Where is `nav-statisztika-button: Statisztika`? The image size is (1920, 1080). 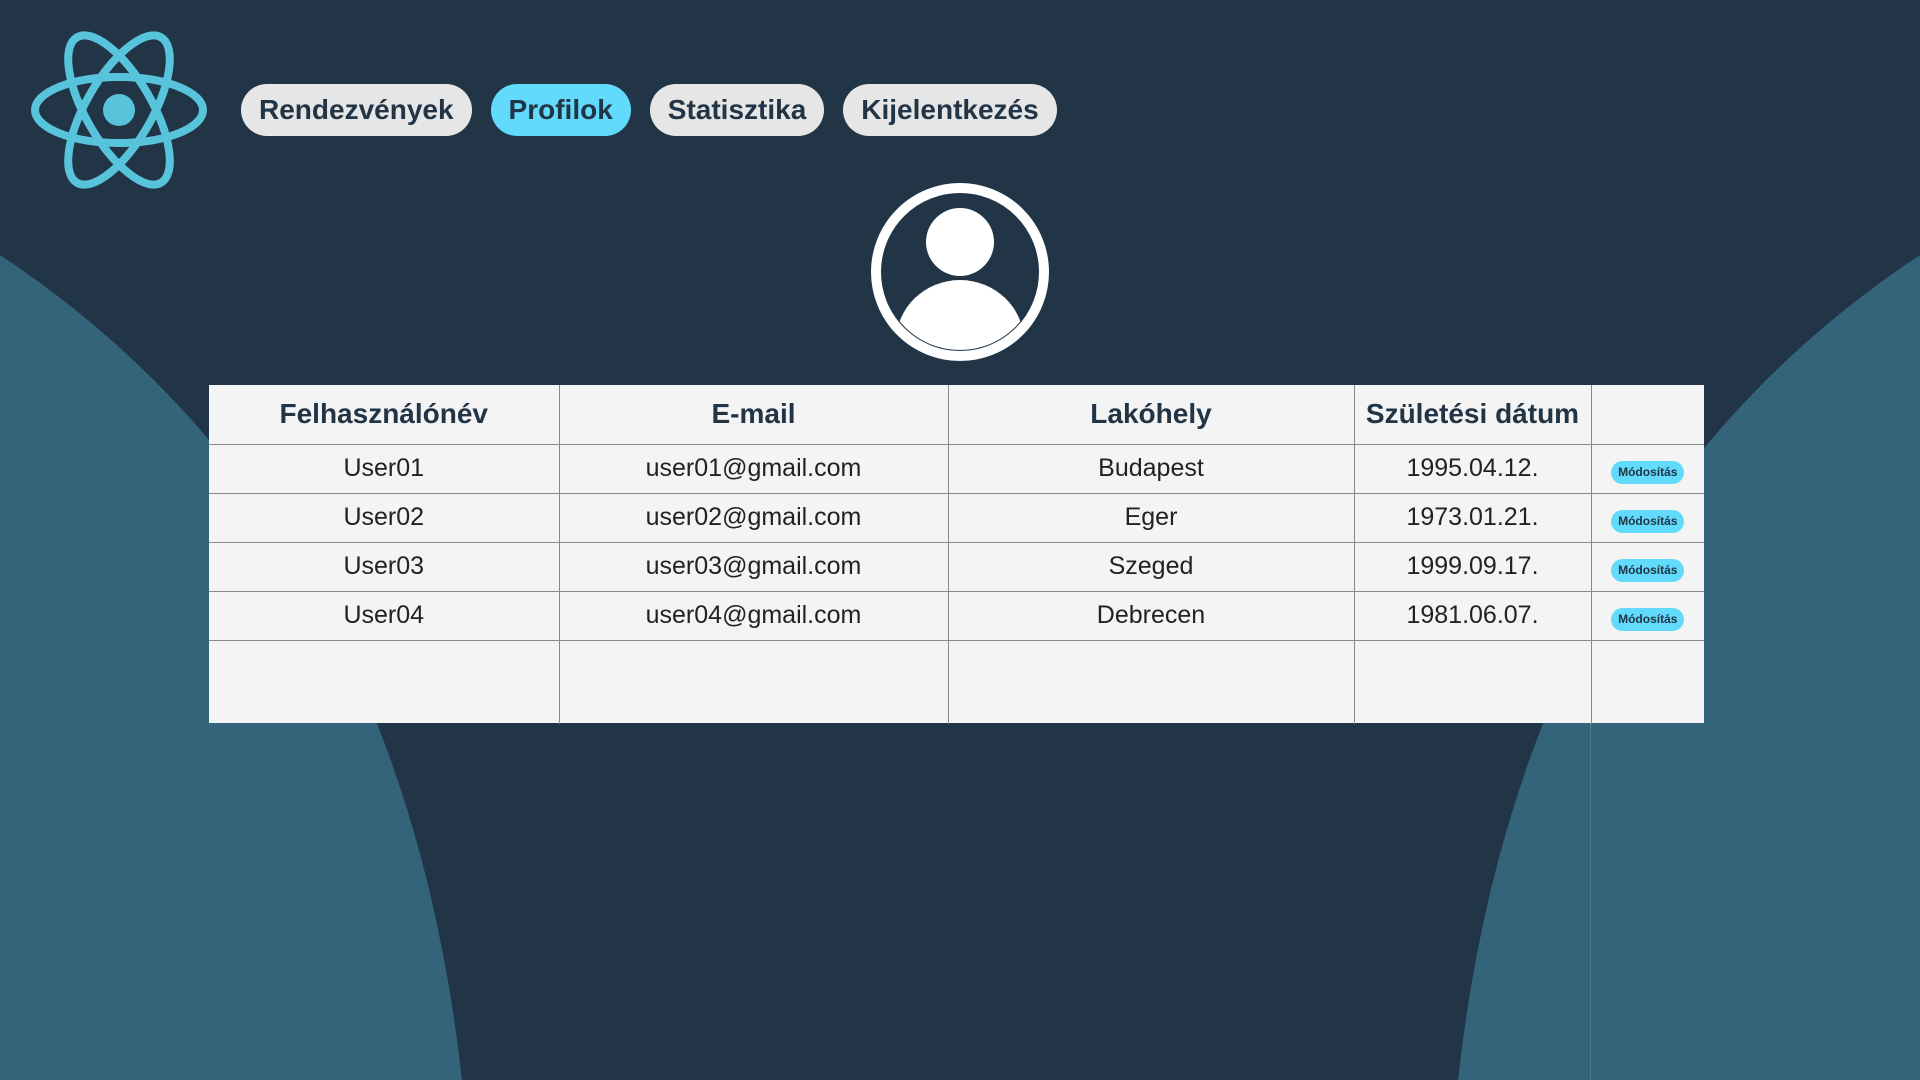
nav-statisztika-button: Statisztika is located at coordinates (737, 110).